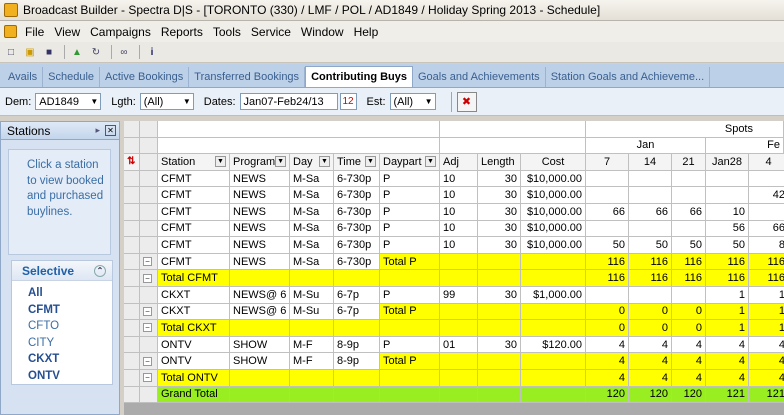  What do you see at coordinates (260, 312) in the screenshot?
I see `cell-program: NEWS@ 6` at bounding box center [260, 312].